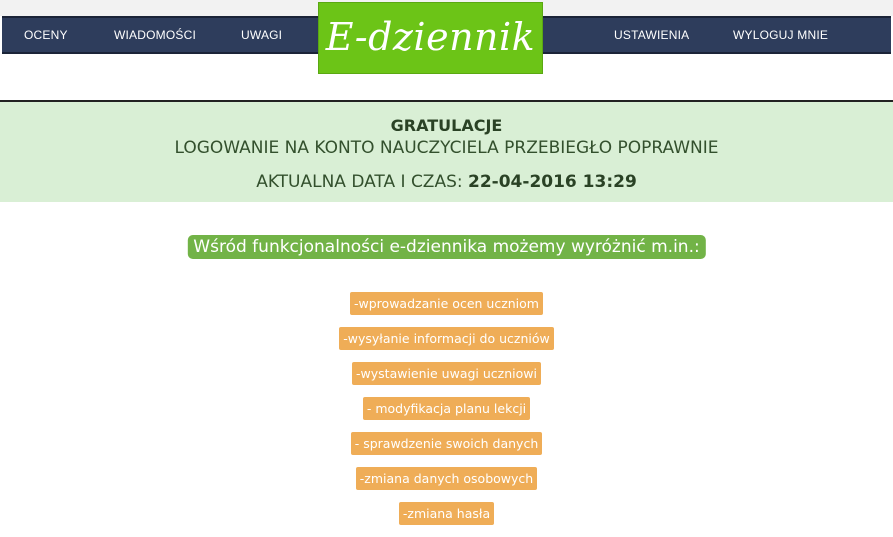 This screenshot has height=537, width=893. I want to click on nav-link-uwagi: UWAGI, so click(261, 35).